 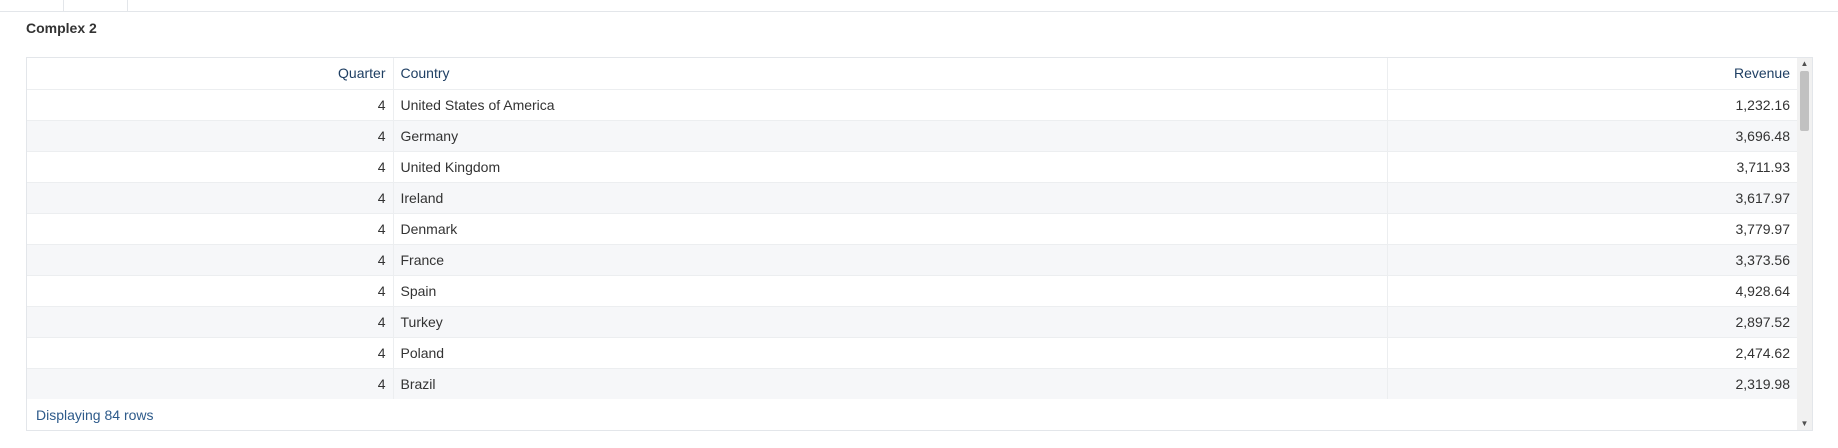 I want to click on cell-revenue: 2,474.62, so click(x=1592, y=353).